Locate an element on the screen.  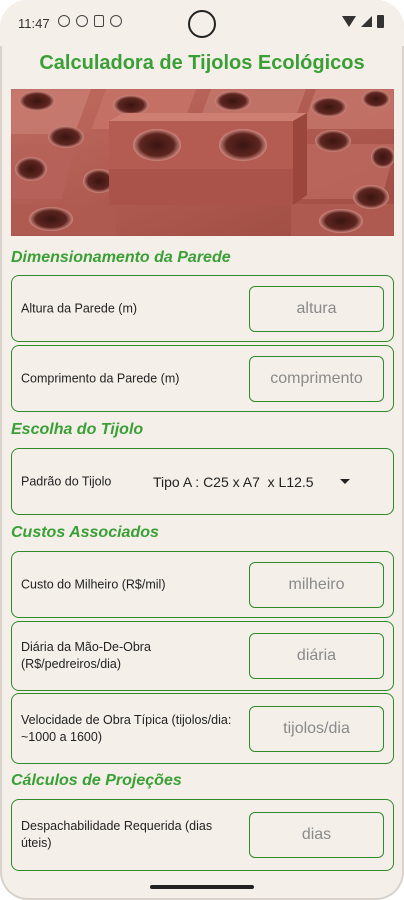
section-wall-dimensions: Dimensionamento da Parede is located at coordinates (121, 257).